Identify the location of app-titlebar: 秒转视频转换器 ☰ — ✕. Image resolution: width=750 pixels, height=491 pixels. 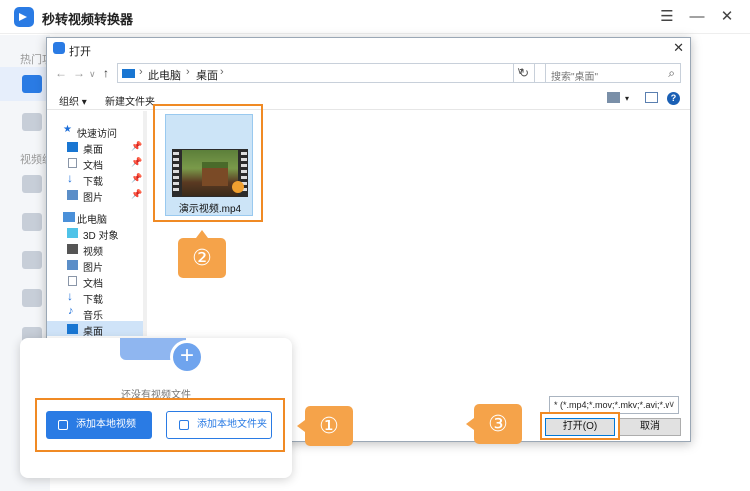
(375, 17).